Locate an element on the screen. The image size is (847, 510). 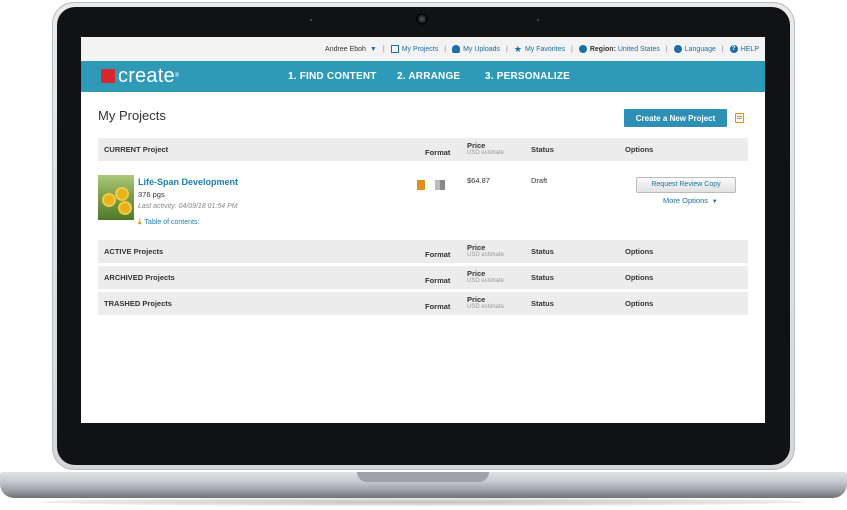
projects-icon is located at coordinates (394, 49).